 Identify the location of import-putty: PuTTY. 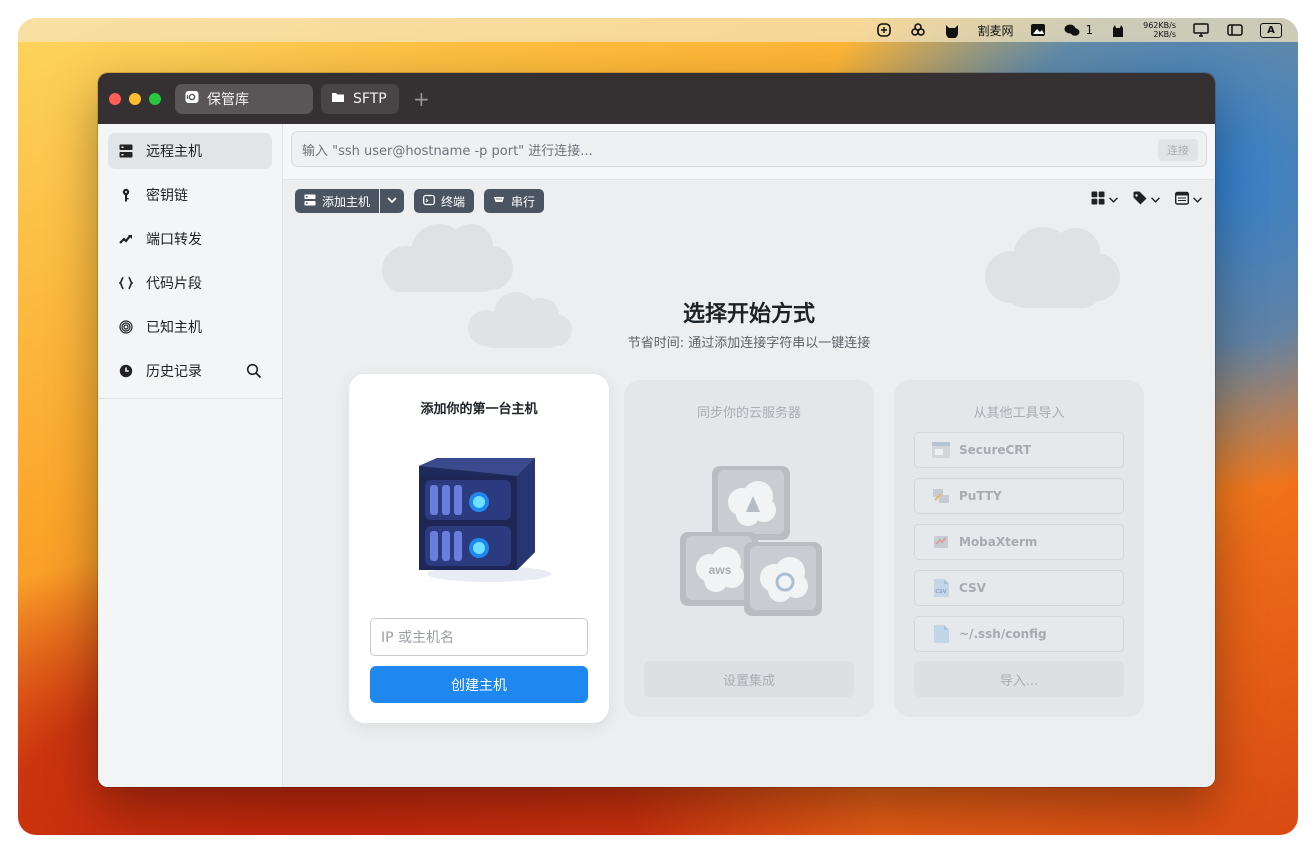
(1019, 496).